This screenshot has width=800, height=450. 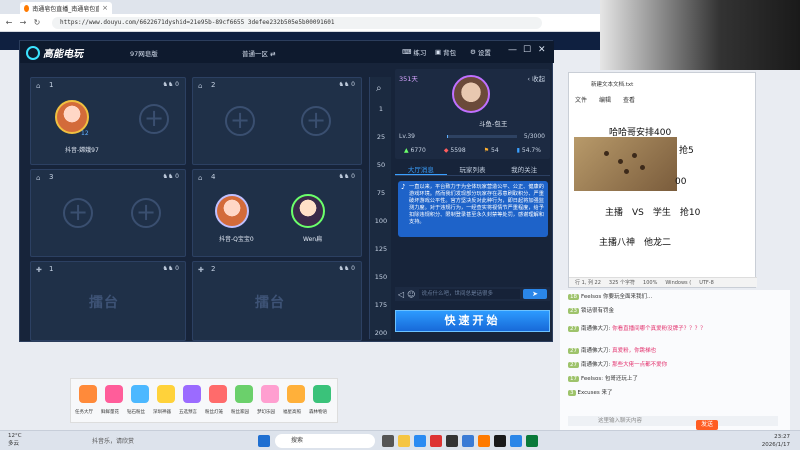 I want to click on seat-2: ⌂ 2 ♞♞ 0 + +, so click(x=277, y=121).